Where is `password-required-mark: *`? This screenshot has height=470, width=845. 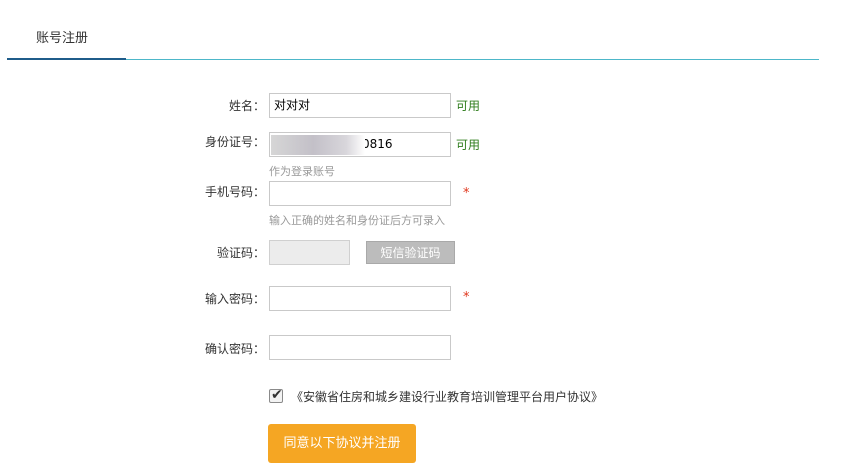 password-required-mark: * is located at coordinates (466, 297).